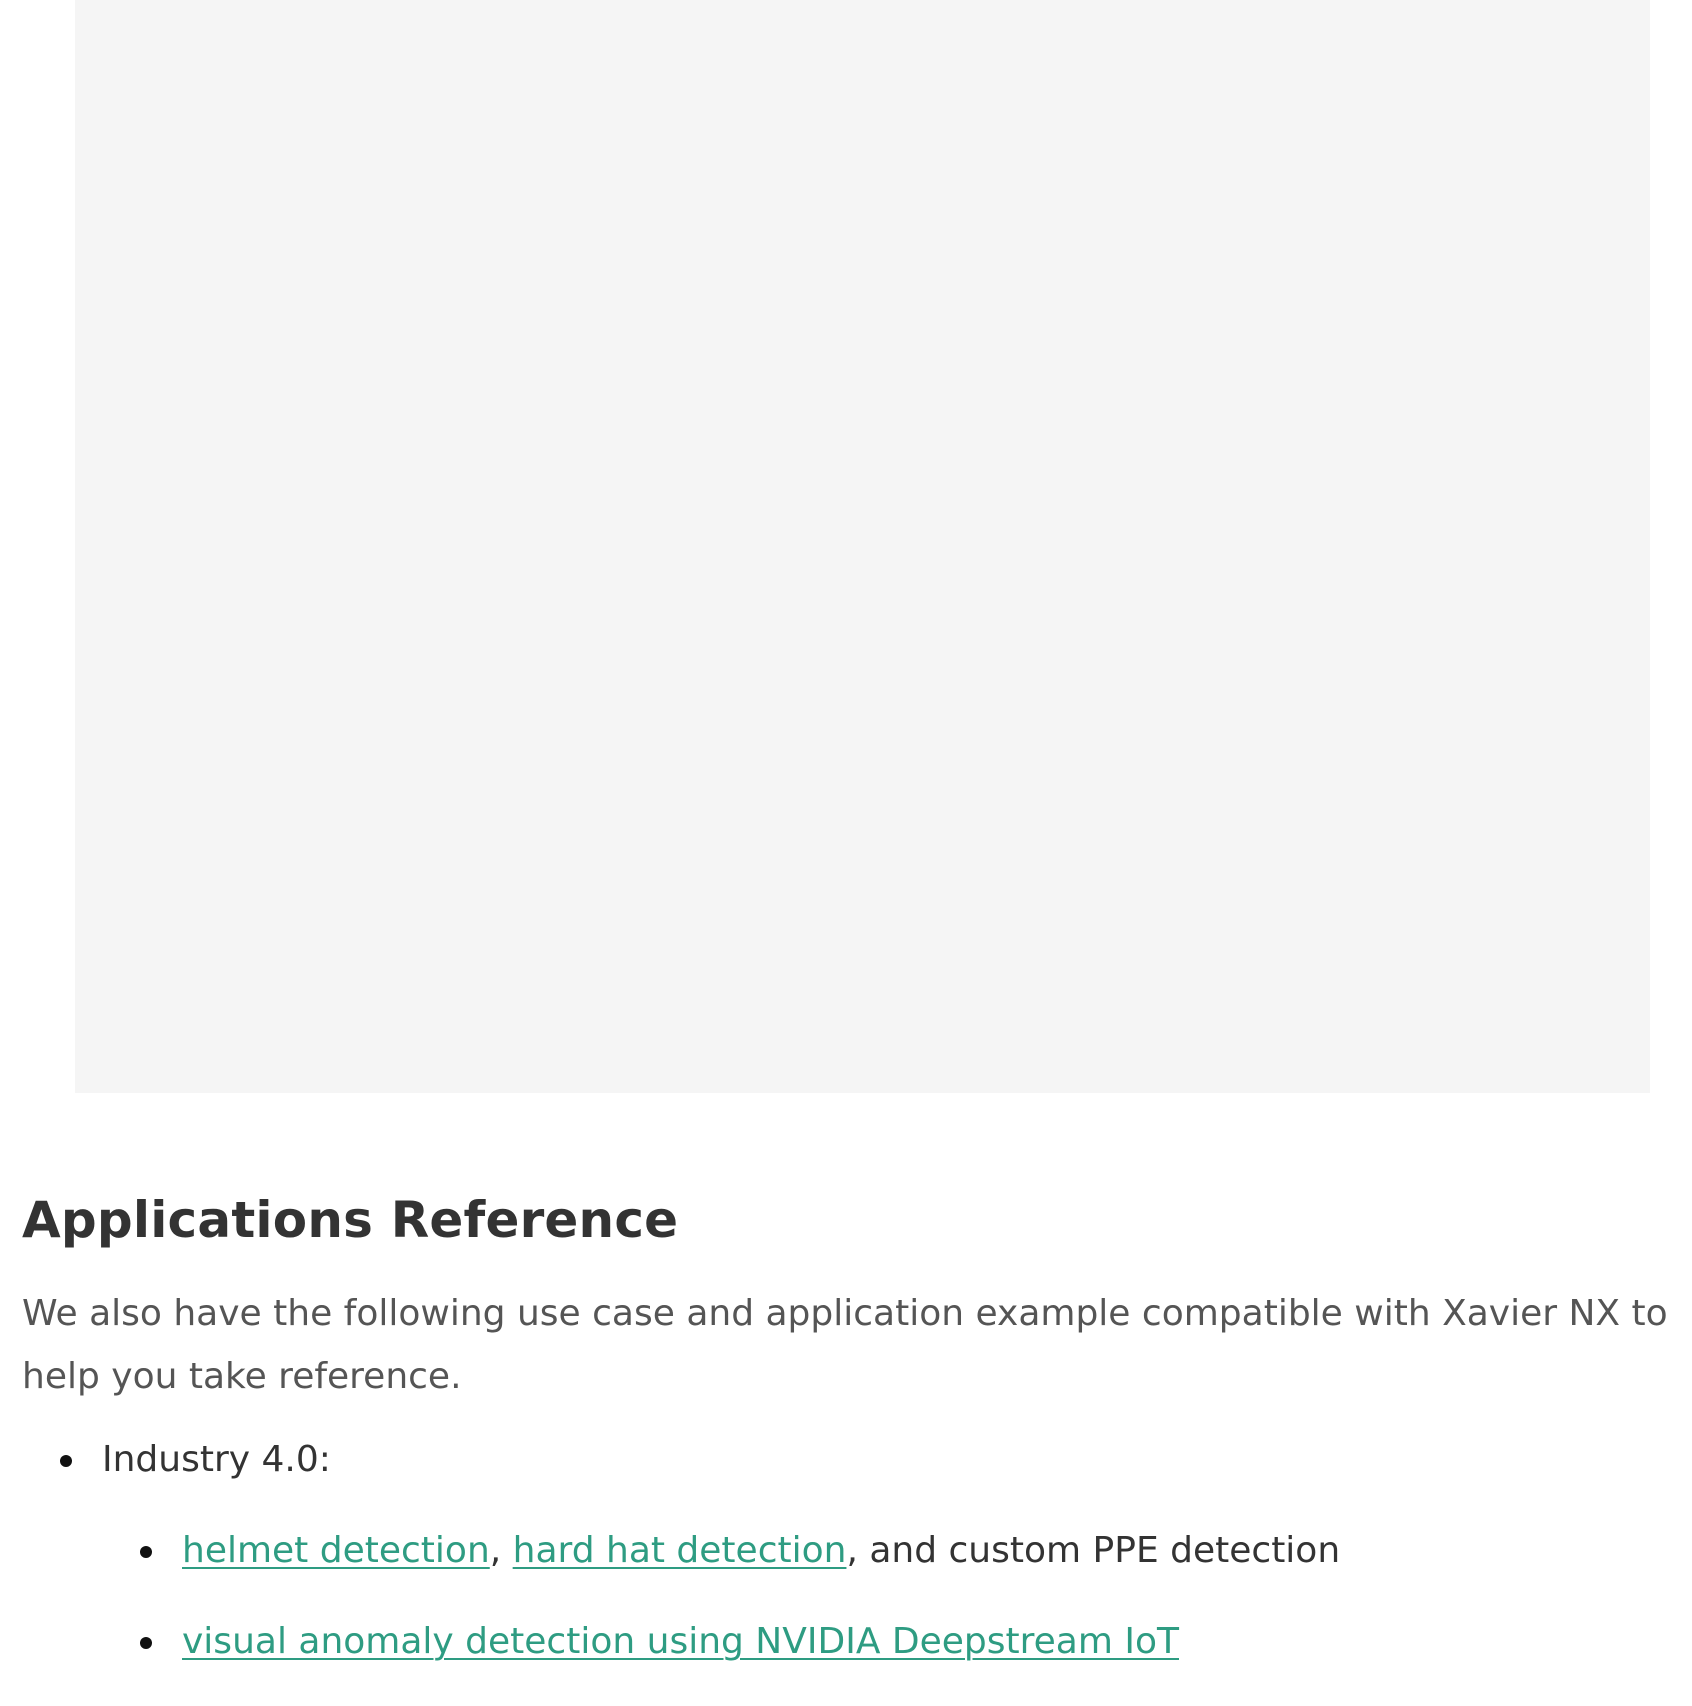 This screenshot has width=1692, height=1706. I want to click on hard-hat-detection-link: hard hat detection, so click(680, 1550).